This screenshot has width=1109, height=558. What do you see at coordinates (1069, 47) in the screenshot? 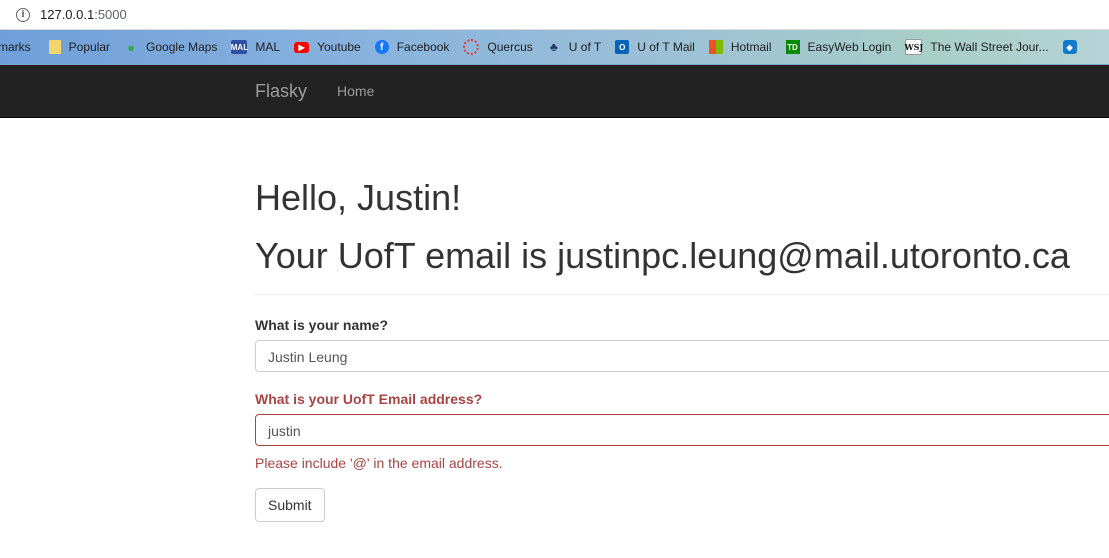
I see `chase-icon: ◆` at bounding box center [1069, 47].